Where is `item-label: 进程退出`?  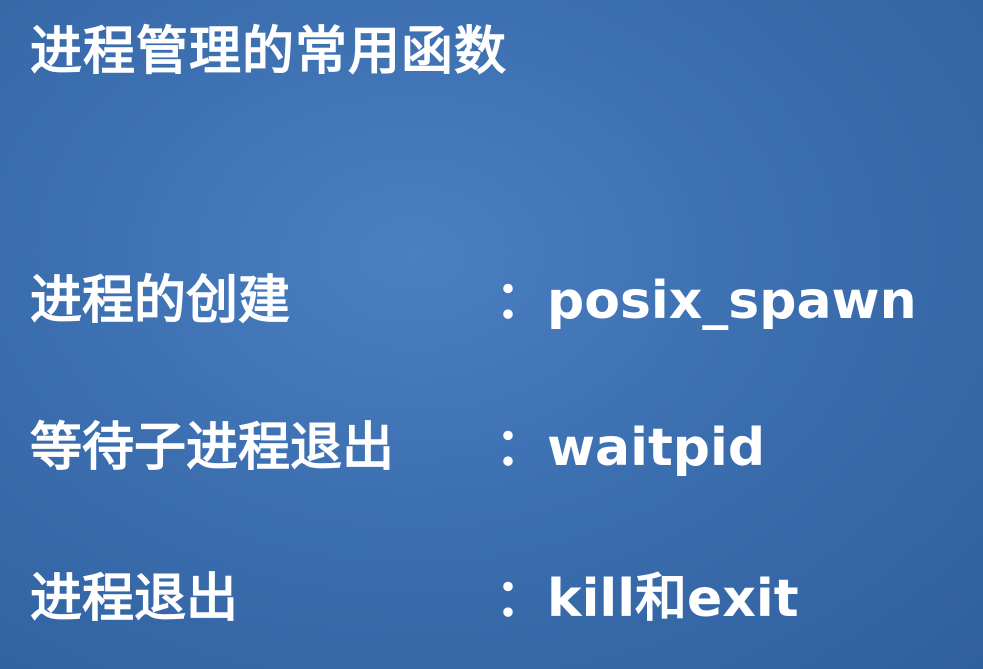
item-label: 进程退出 is located at coordinates (134, 599).